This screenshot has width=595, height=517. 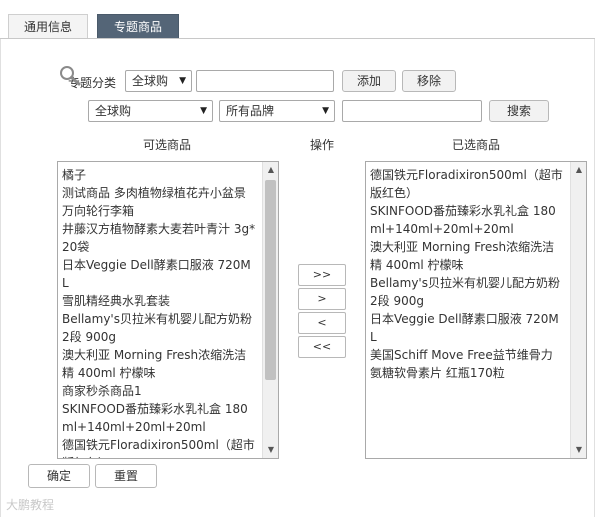 What do you see at coordinates (322, 323) in the screenshot?
I see `move-left-button: <` at bounding box center [322, 323].